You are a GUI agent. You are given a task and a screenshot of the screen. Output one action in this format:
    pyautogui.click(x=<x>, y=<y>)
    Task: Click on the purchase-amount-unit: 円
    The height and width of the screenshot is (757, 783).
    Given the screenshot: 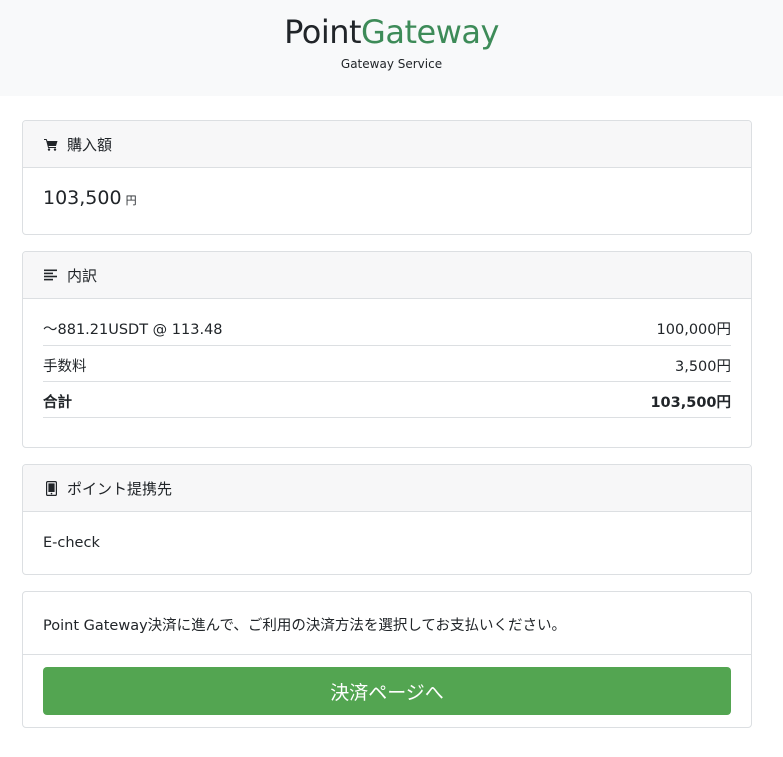 What is the action you would take?
    pyautogui.click(x=131, y=200)
    